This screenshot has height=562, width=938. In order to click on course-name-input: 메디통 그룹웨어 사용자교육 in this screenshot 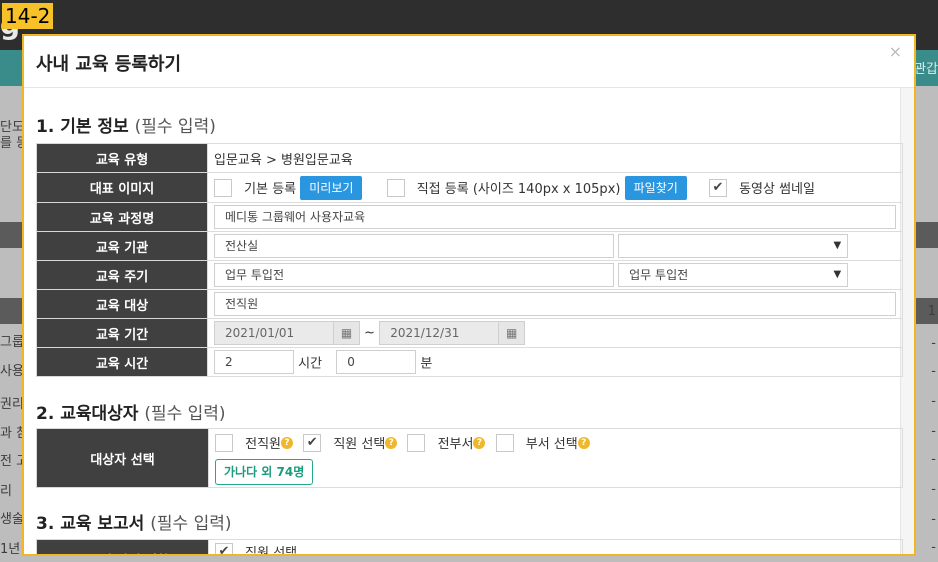, I will do `click(555, 217)`.